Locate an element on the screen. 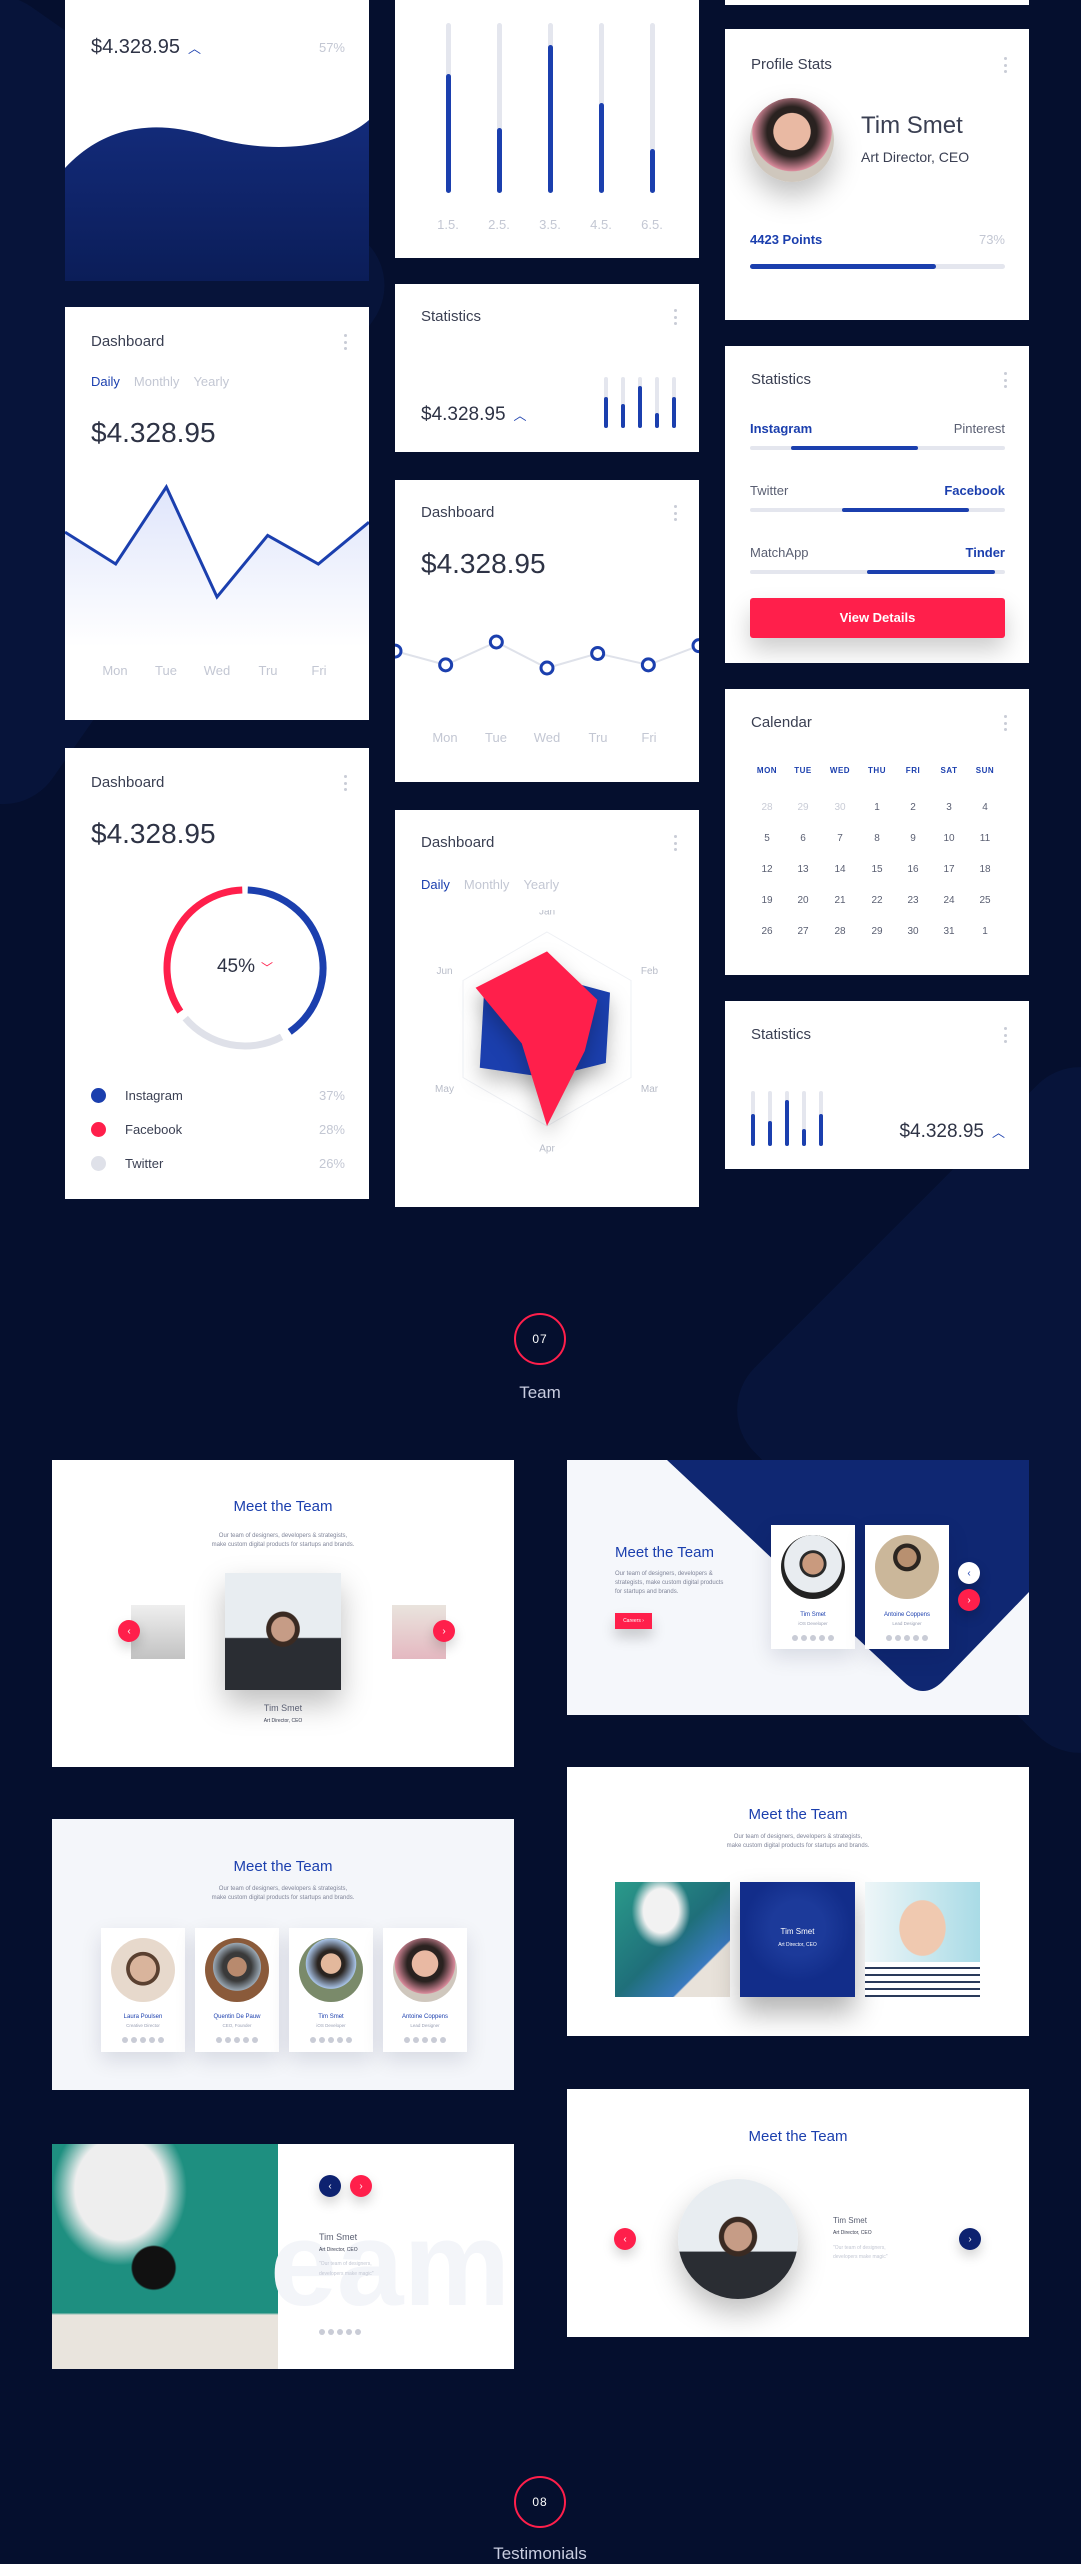 The height and width of the screenshot is (2564, 1081). calendar-day: 12 is located at coordinates (766, 869).